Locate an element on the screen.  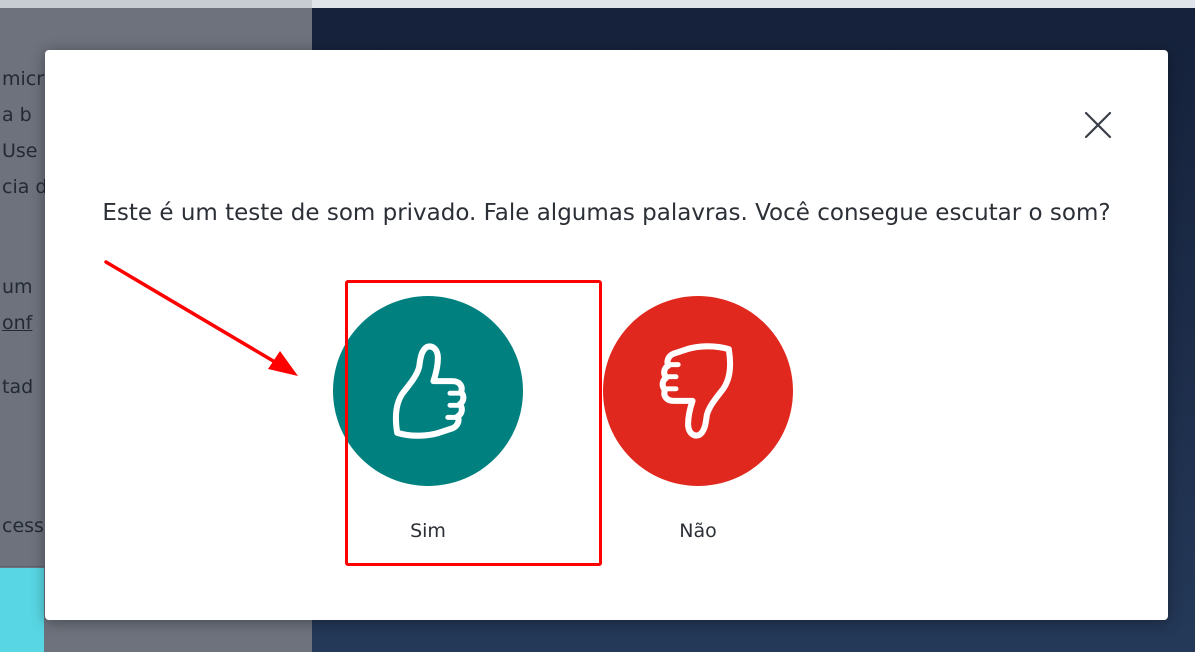
background-accent-block is located at coordinates (22, 610).